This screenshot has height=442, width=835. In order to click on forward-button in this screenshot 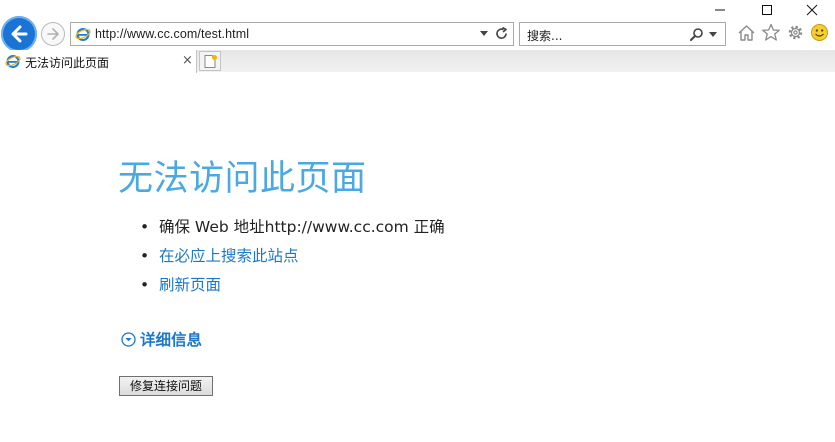, I will do `click(53, 34)`.